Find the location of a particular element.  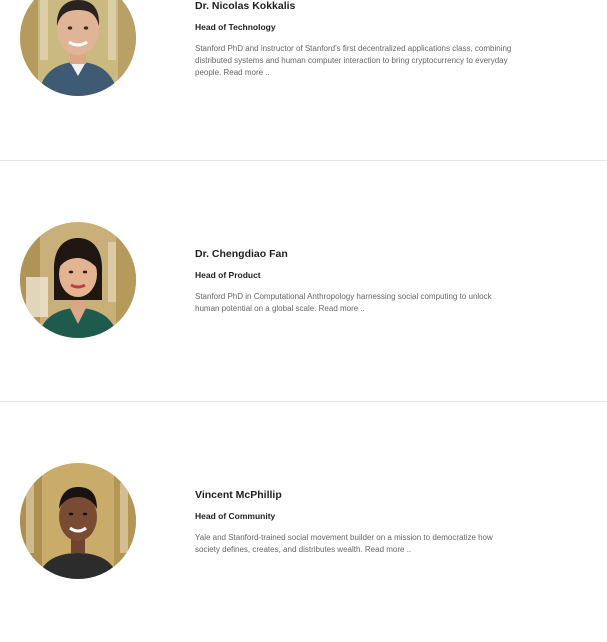

member-name: Dr. Chengdiao Fan is located at coordinates (241, 254).